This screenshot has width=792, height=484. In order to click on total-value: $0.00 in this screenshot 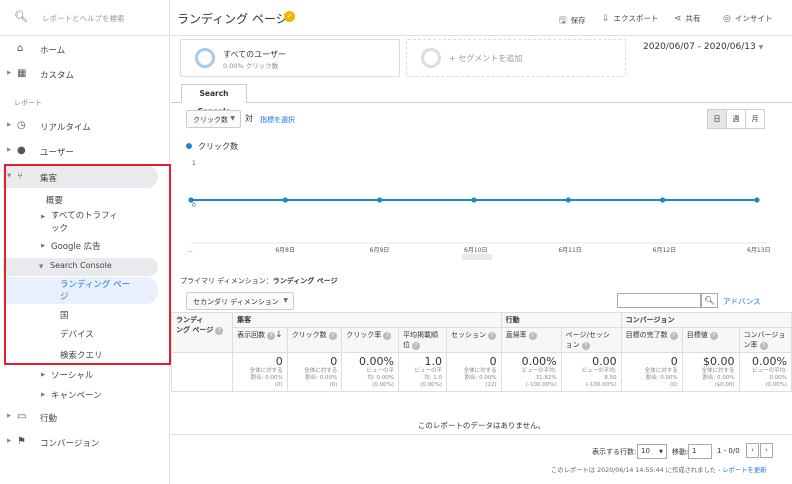, I will do `click(719, 361)`.